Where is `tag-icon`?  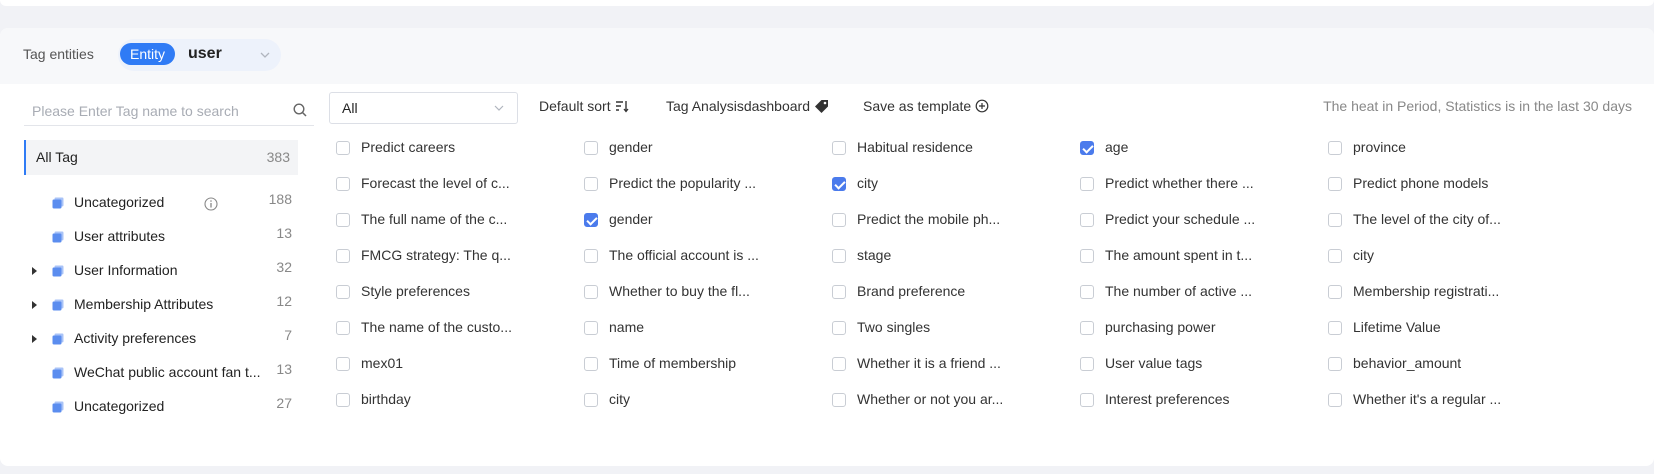
tag-icon is located at coordinates (821, 106).